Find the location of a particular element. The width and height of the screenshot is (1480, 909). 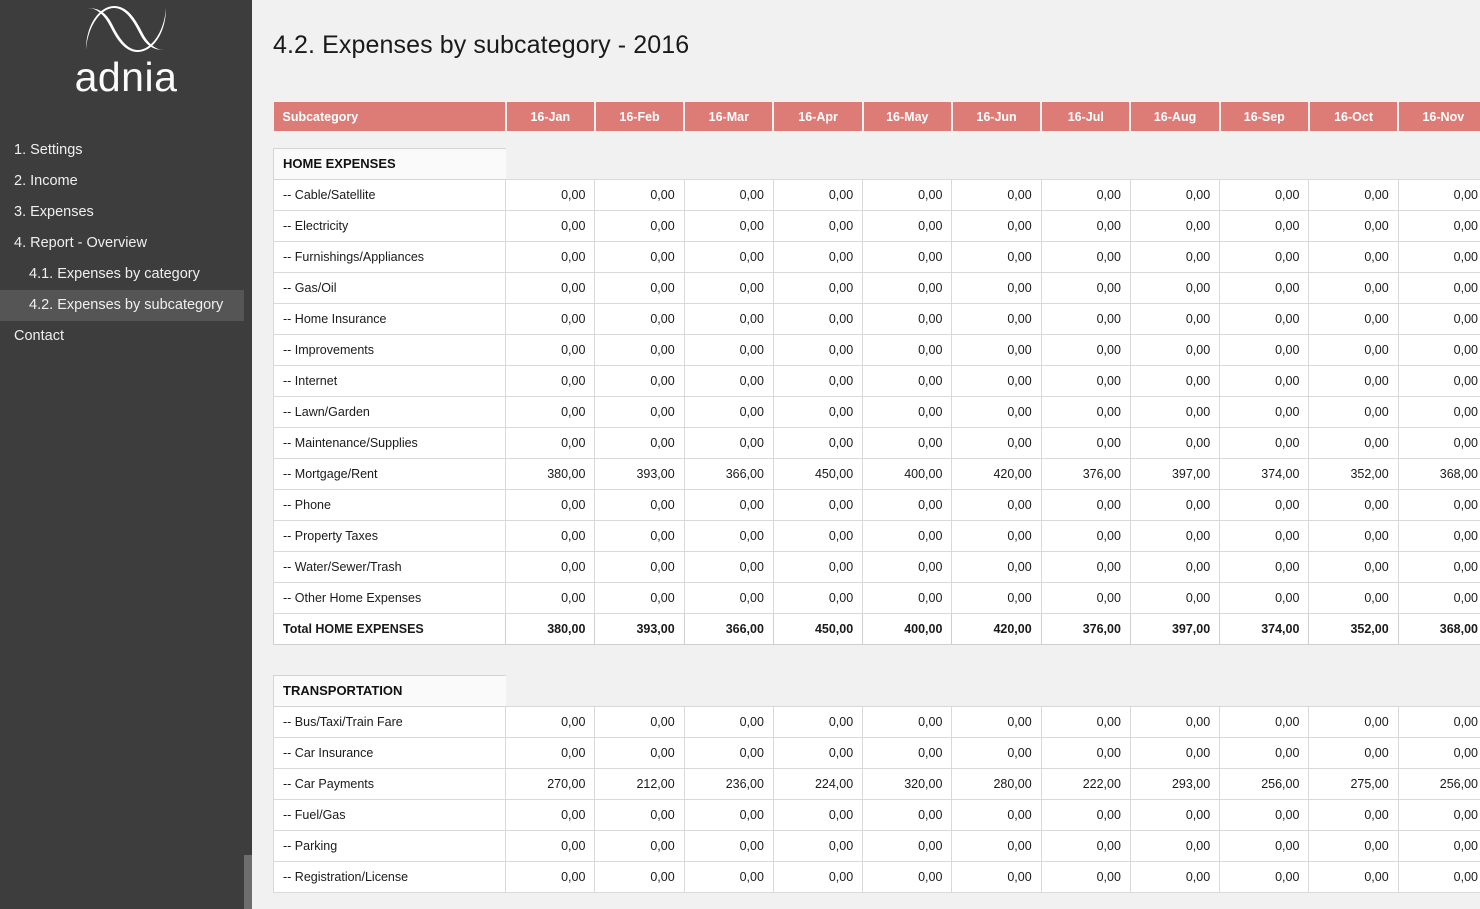

cell-improvements-16-jan: 0,00 is located at coordinates (550, 349).